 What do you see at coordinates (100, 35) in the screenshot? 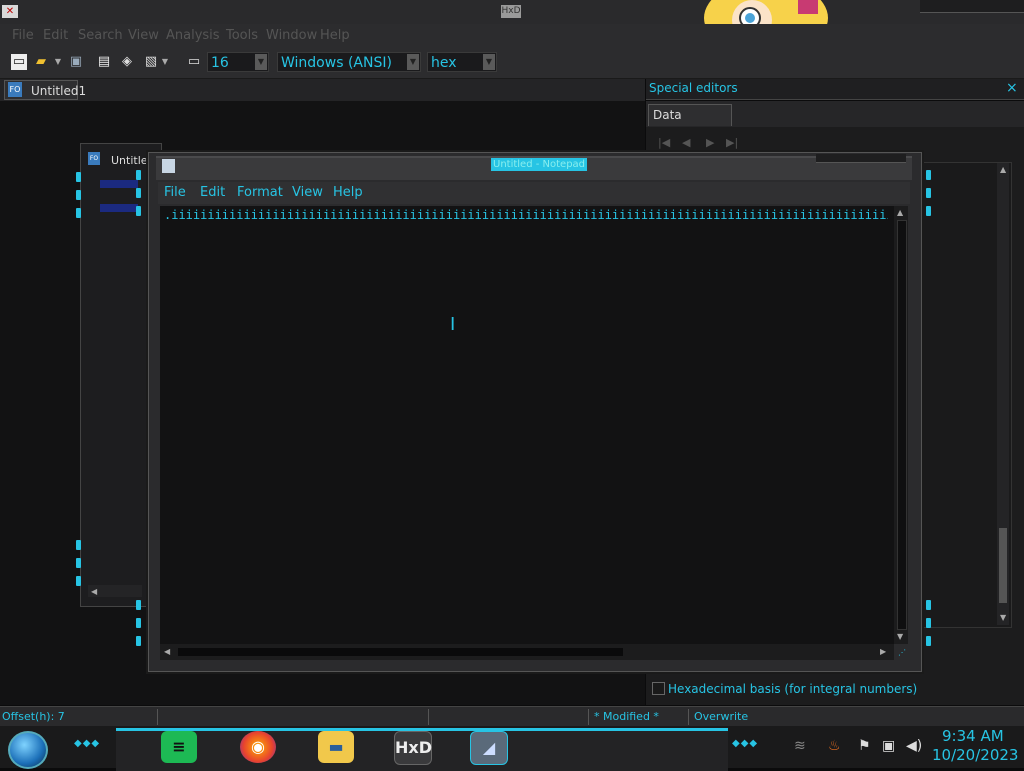
I see `menu-search: Search` at bounding box center [100, 35].